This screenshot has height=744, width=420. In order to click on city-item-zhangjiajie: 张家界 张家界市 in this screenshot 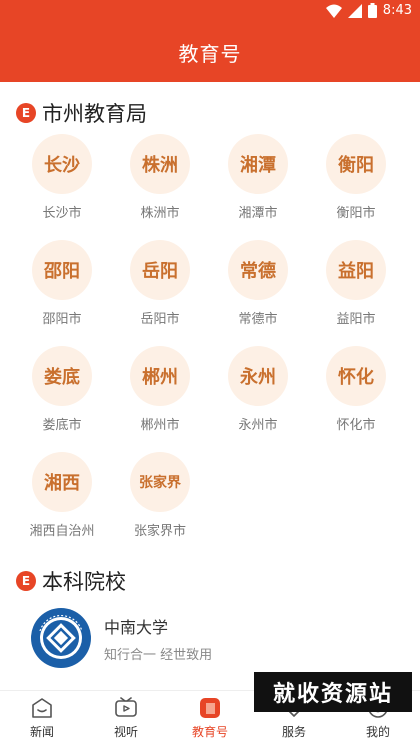, I will do `click(160, 502)`.